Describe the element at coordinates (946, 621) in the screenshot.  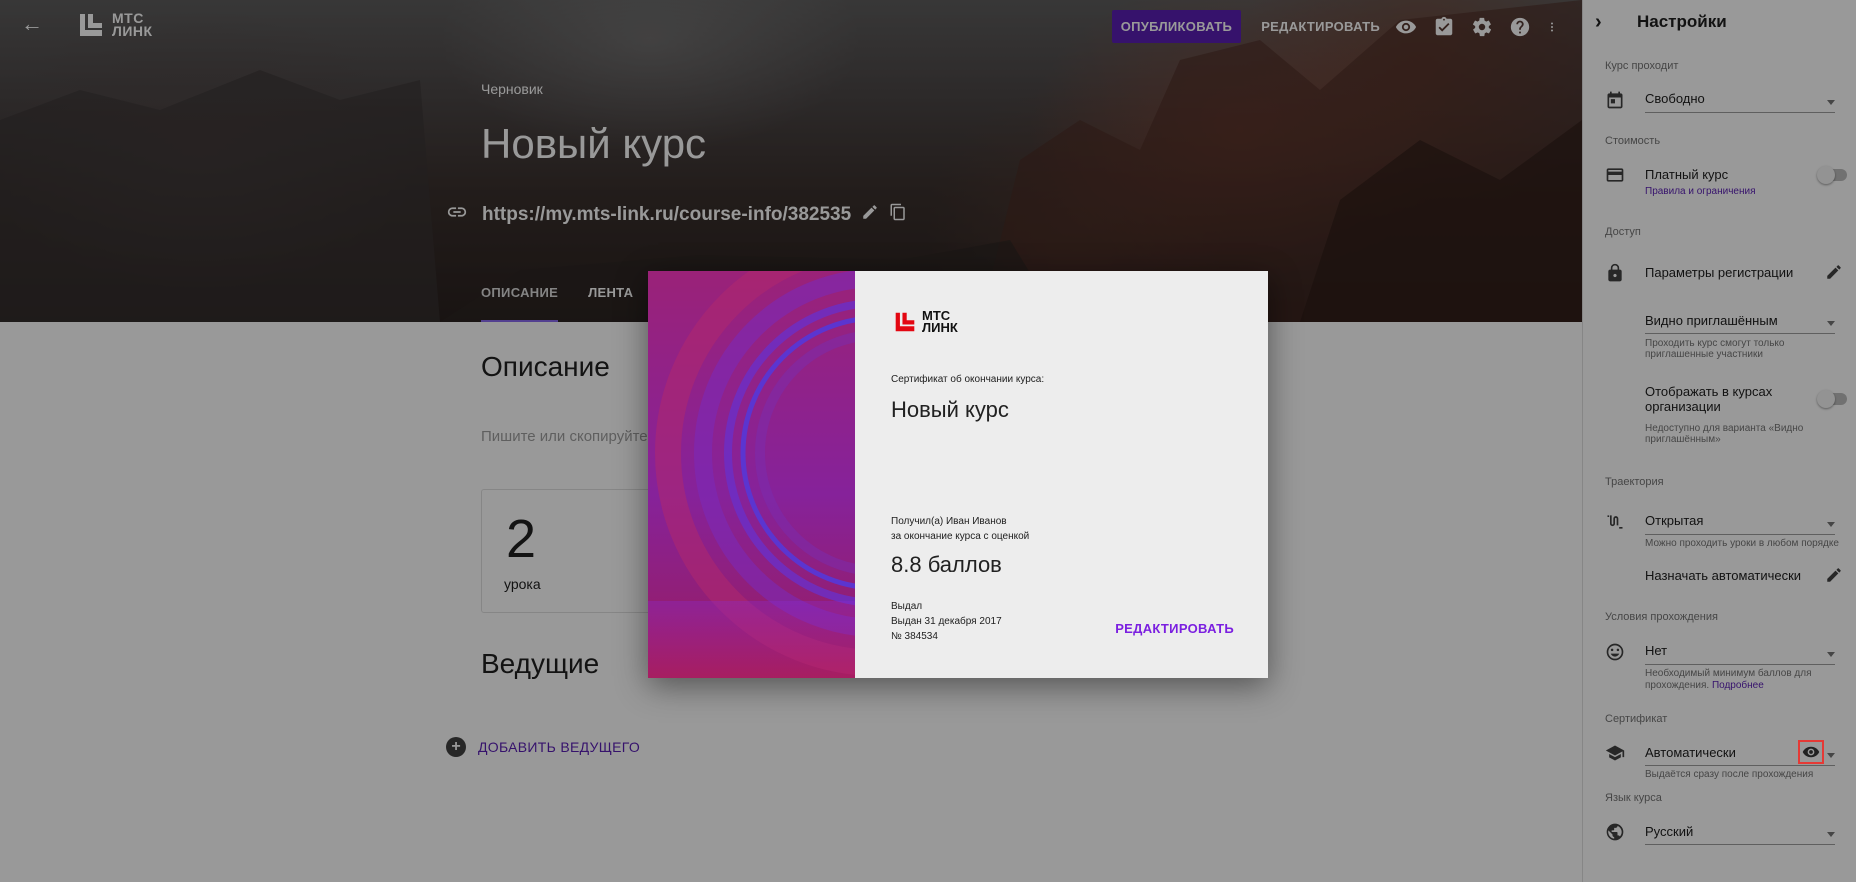
I see `certificate-issued-date: Выдан 31 декабря 2017` at that location.